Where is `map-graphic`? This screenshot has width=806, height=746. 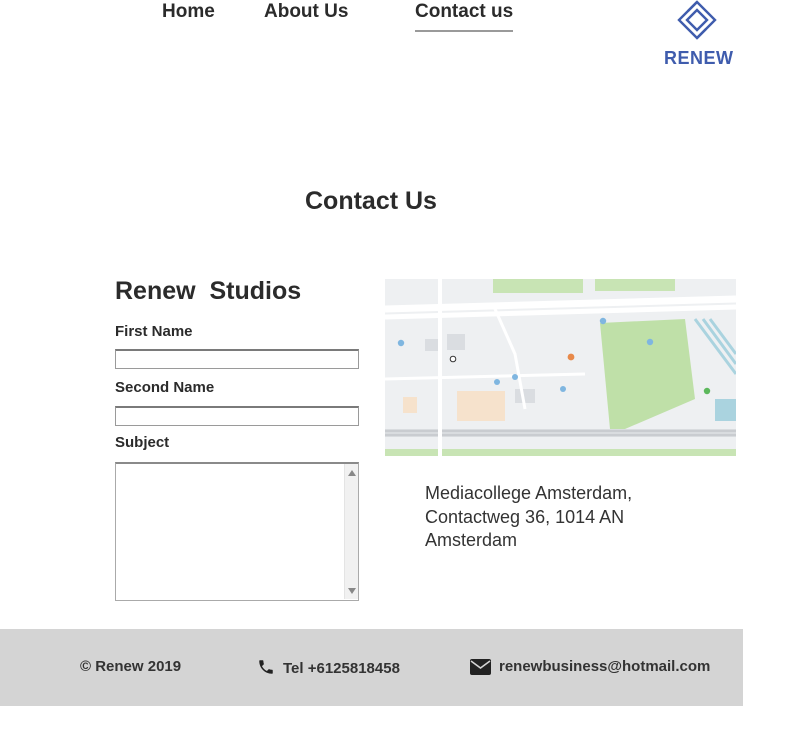
map-graphic is located at coordinates (560, 367).